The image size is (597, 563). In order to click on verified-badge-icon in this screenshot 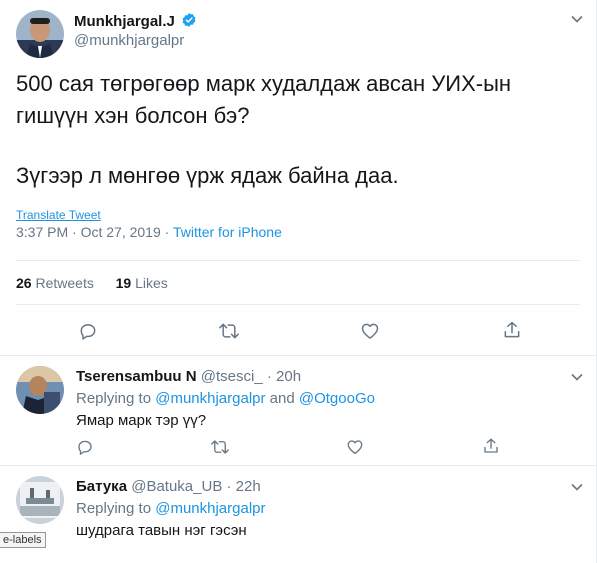, I will do `click(189, 23)`.